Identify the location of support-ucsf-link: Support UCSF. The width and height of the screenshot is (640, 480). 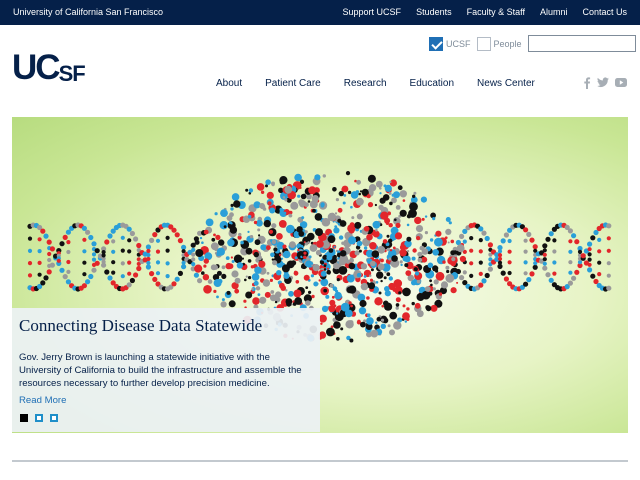
(372, 12).